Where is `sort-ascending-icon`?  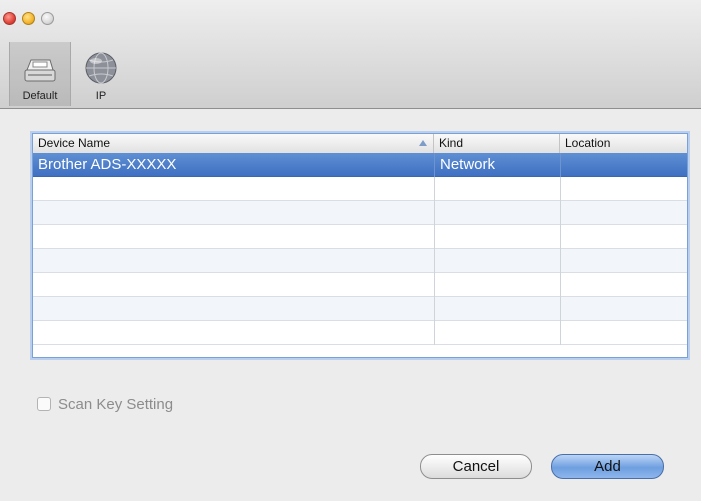 sort-ascending-icon is located at coordinates (423, 143).